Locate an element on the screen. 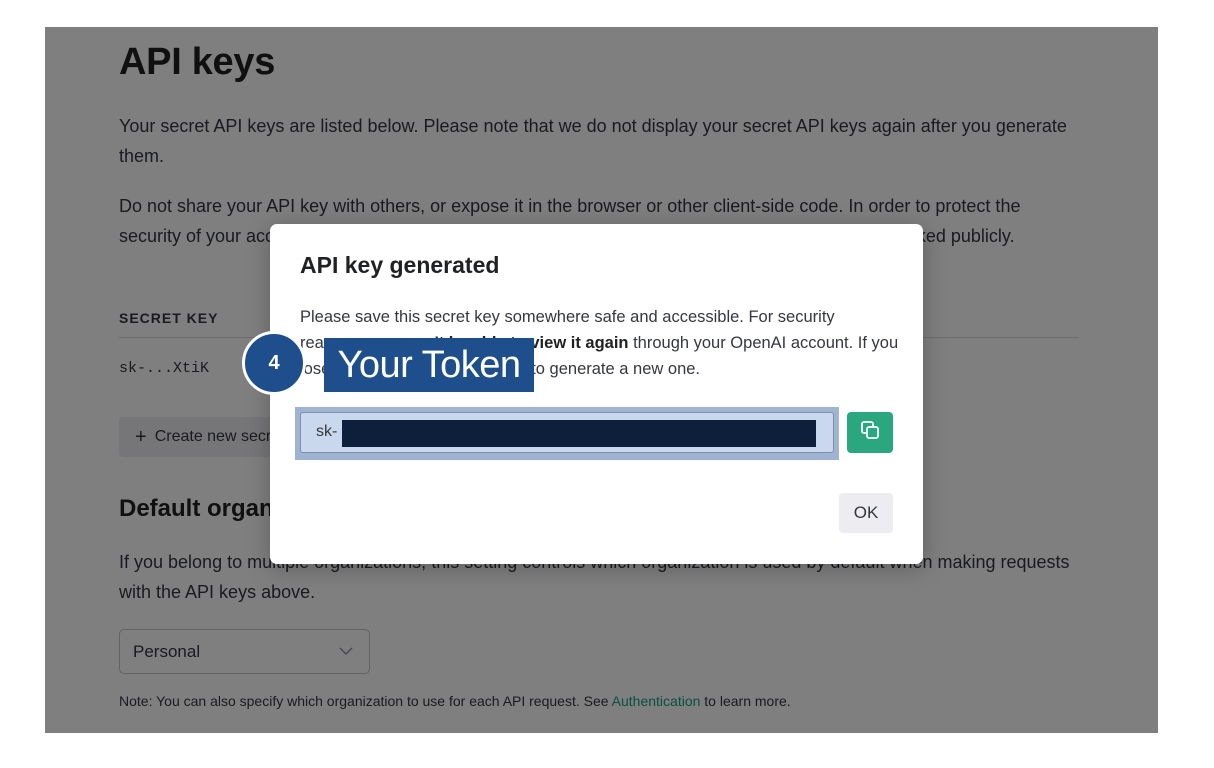 The image size is (1214, 768). copy-icon is located at coordinates (870, 432).